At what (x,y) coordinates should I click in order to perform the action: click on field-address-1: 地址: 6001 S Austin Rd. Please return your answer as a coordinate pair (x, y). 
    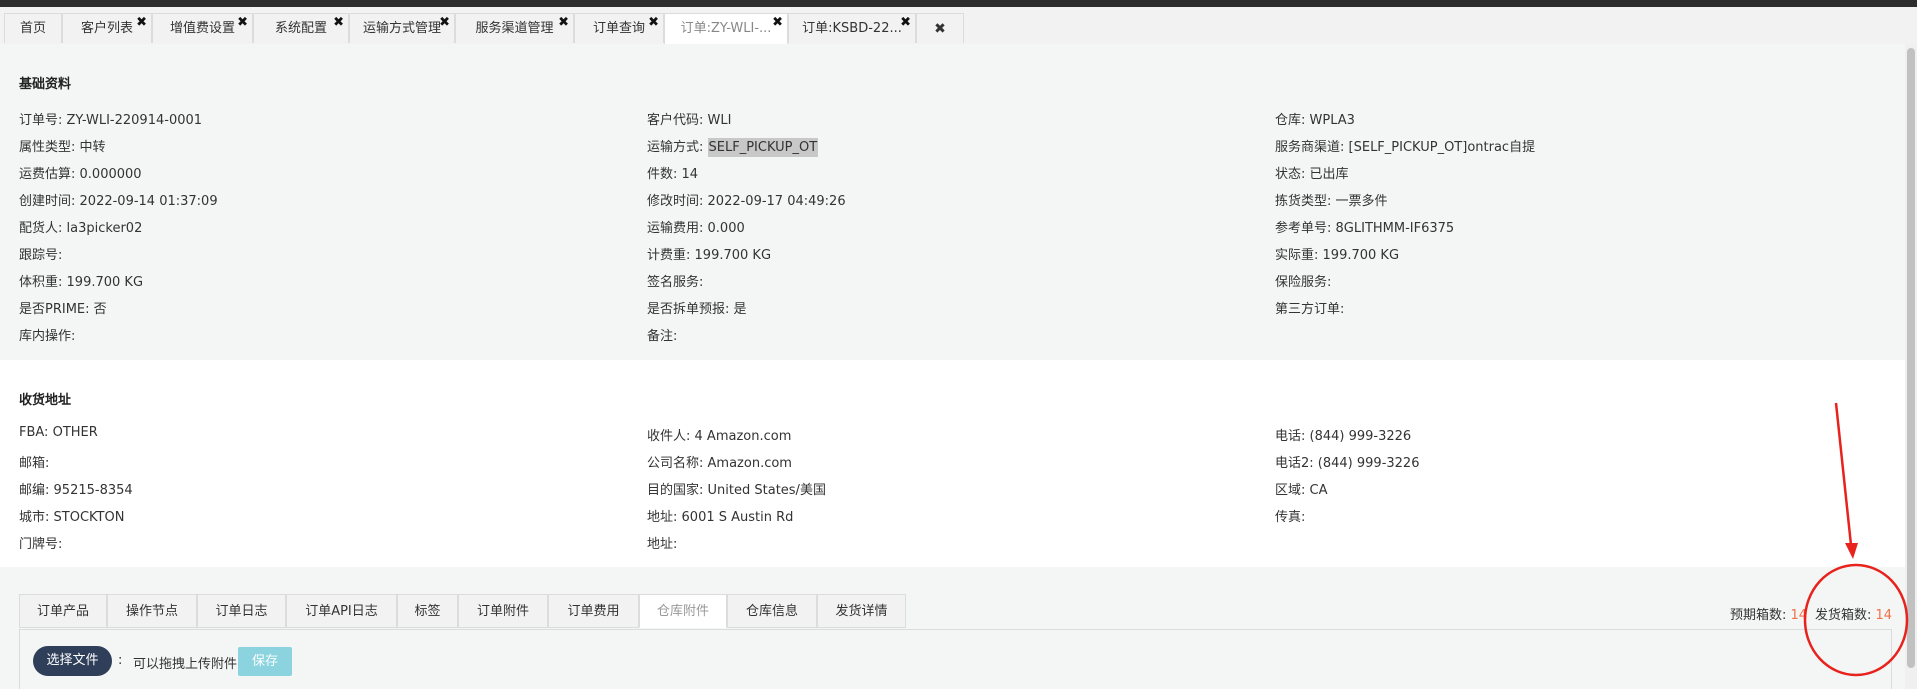
    Looking at the image, I should click on (720, 517).